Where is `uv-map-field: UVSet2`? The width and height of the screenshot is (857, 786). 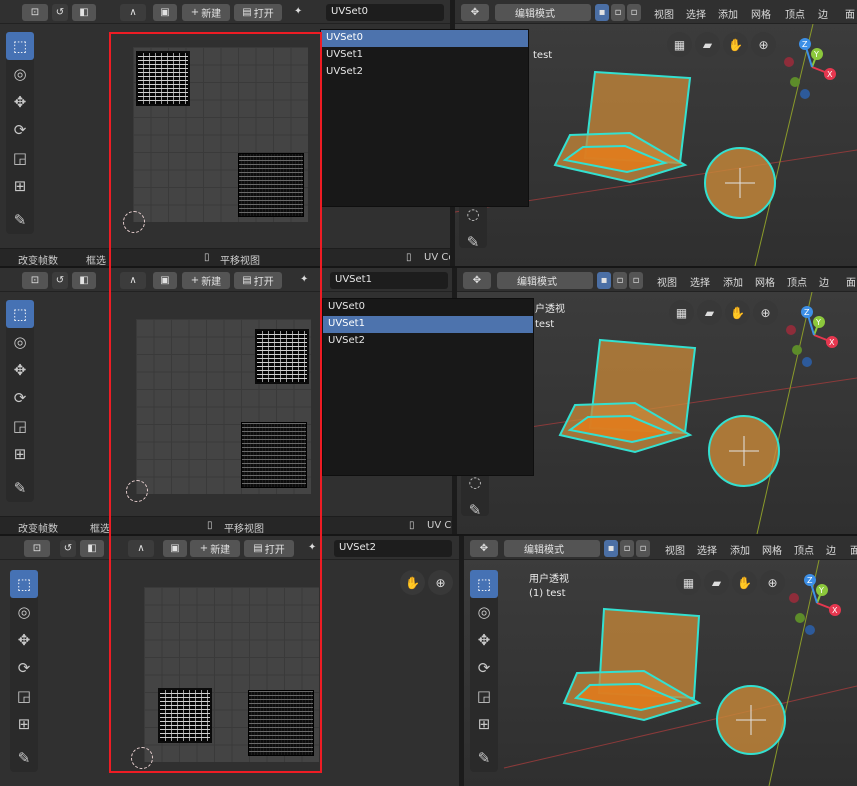 uv-map-field: UVSet2 is located at coordinates (393, 548).